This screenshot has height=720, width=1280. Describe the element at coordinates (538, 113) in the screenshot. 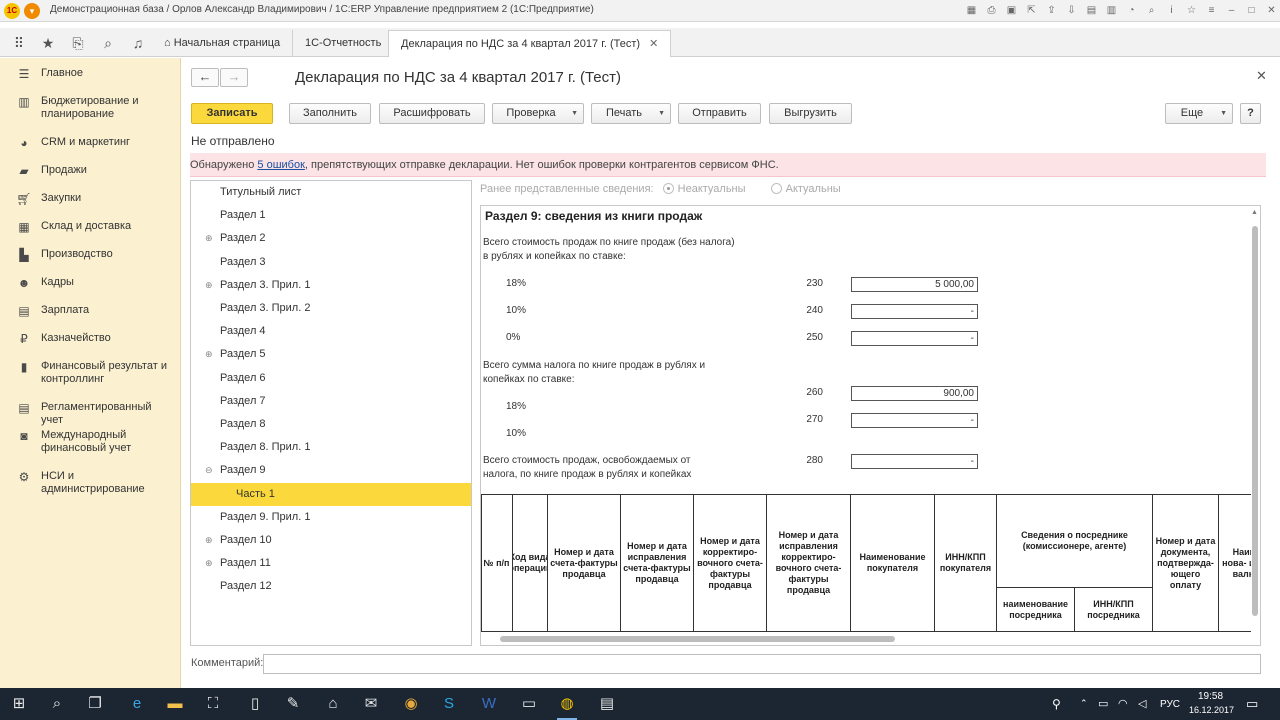

I see `check-dropdown-button: Проверка ▼` at that location.